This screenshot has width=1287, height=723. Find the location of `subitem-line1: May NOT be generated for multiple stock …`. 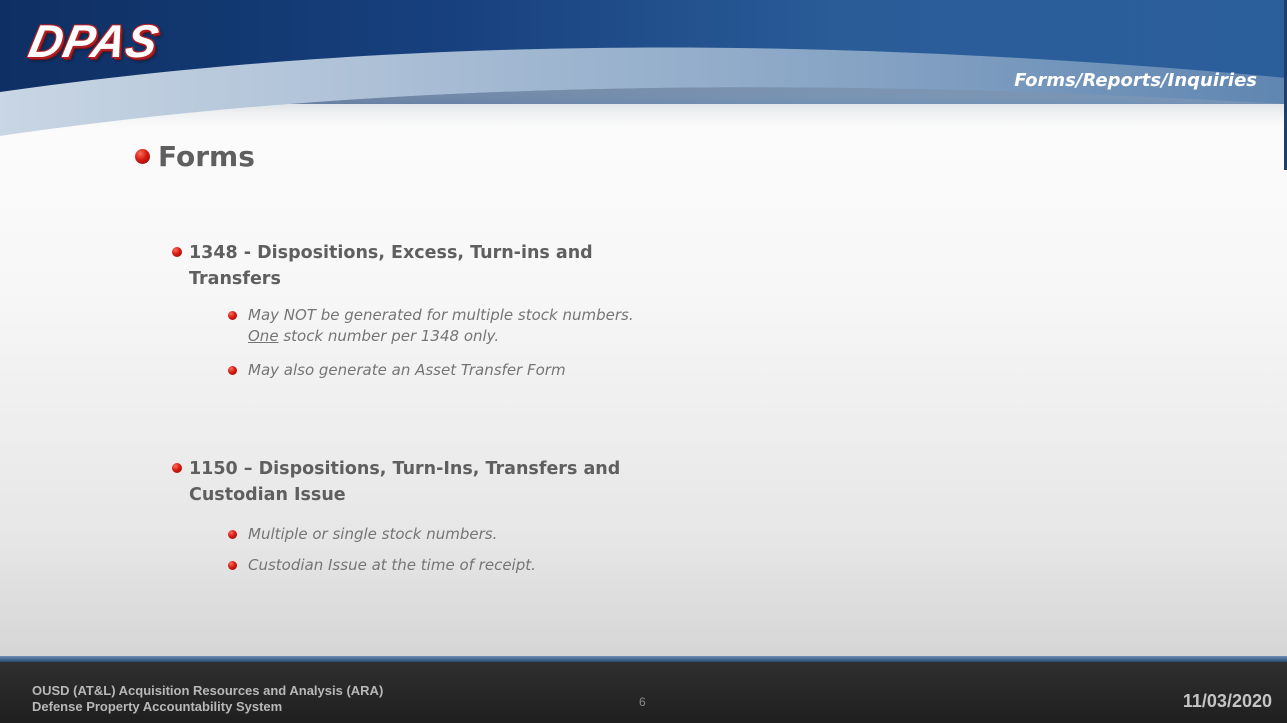

subitem-line1: May NOT be generated for multiple stock … is located at coordinates (441, 315).